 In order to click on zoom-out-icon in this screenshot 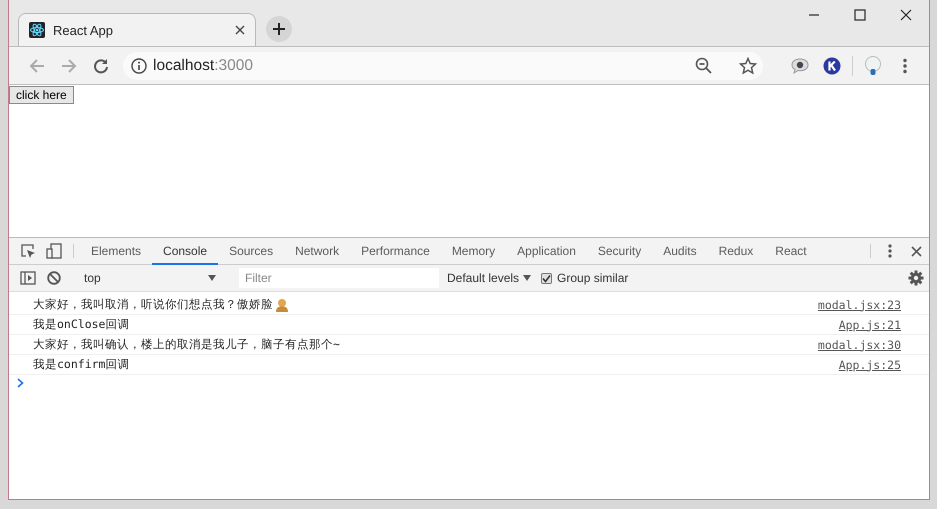, I will do `click(704, 65)`.